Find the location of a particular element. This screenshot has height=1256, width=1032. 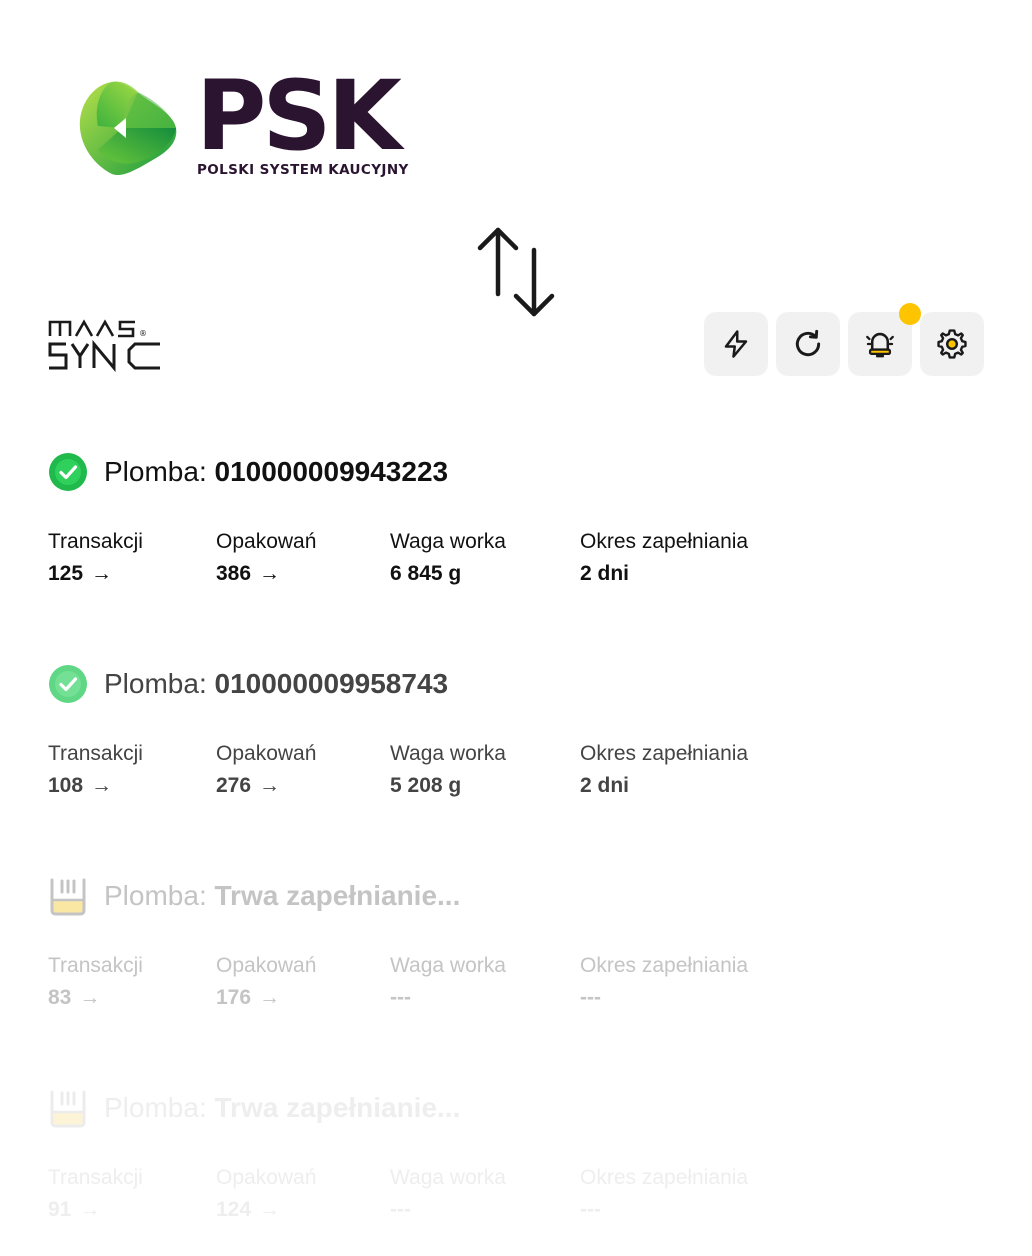

toolbar is located at coordinates (844, 339).